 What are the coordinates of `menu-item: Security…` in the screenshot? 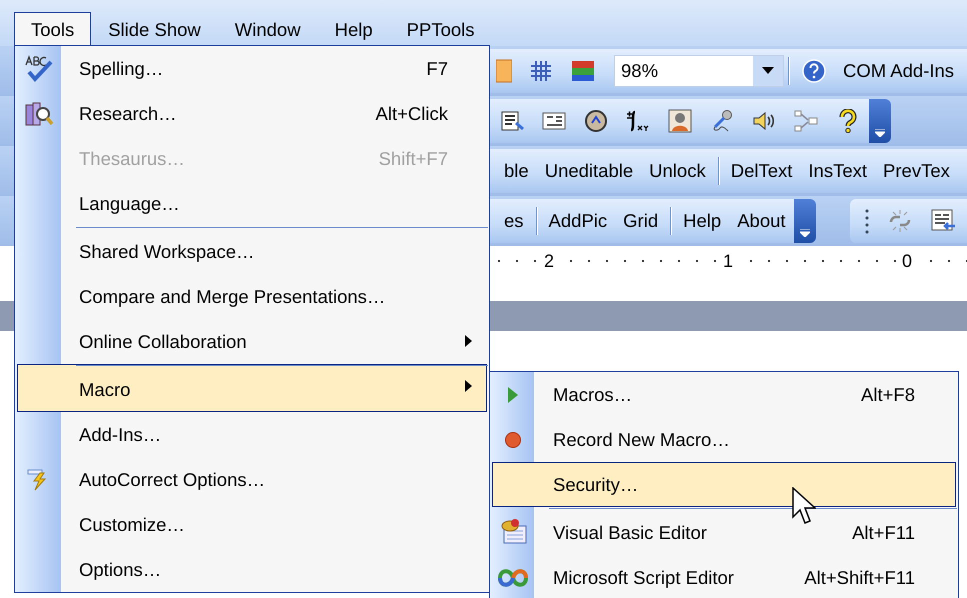 It's located at (724, 484).